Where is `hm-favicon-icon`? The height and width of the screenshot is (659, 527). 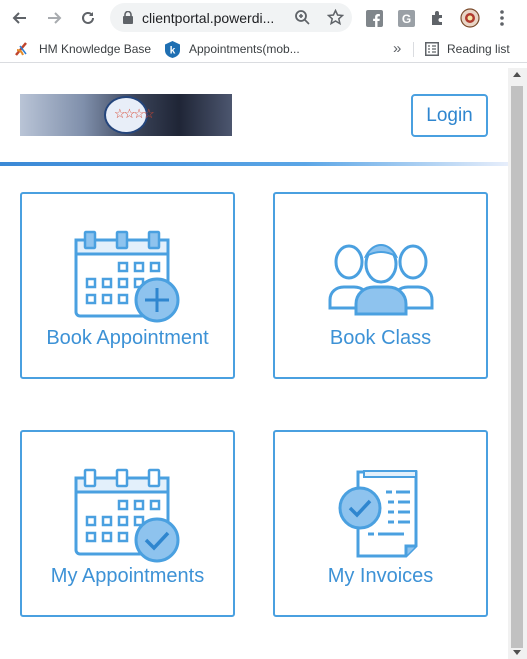 hm-favicon-icon is located at coordinates (21, 49).